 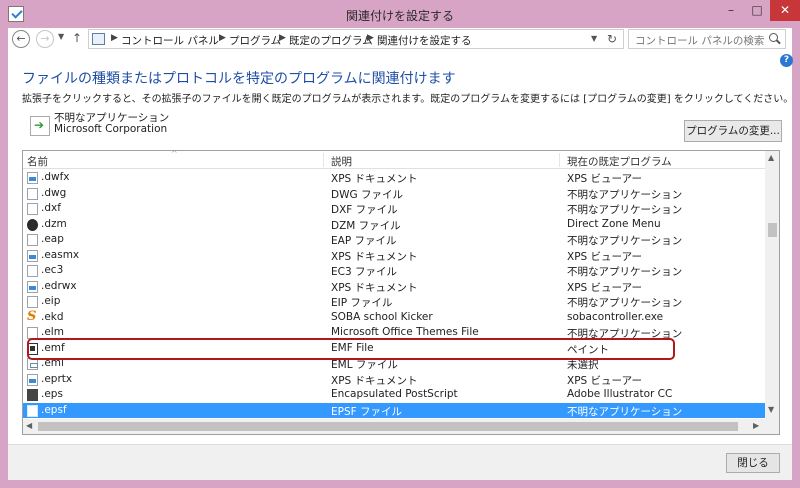 I want to click on back-arrow-icon: ←, so click(x=21, y=39).